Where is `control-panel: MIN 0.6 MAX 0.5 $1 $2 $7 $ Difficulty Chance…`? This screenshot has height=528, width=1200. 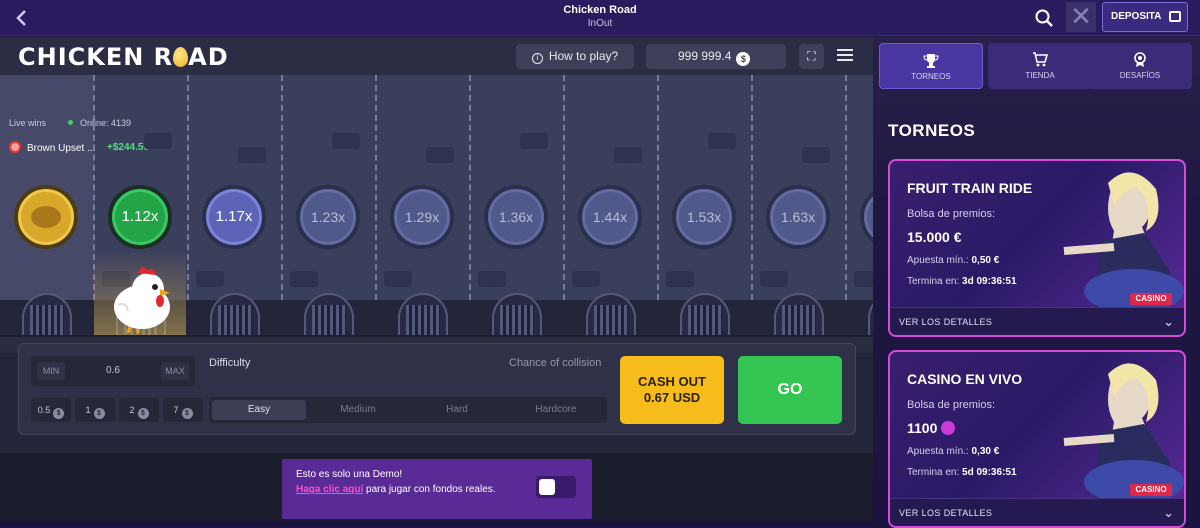 control-panel: MIN 0.6 MAX 0.5 $1 $2 $7 $ Difficulty Chance… is located at coordinates (437, 389).